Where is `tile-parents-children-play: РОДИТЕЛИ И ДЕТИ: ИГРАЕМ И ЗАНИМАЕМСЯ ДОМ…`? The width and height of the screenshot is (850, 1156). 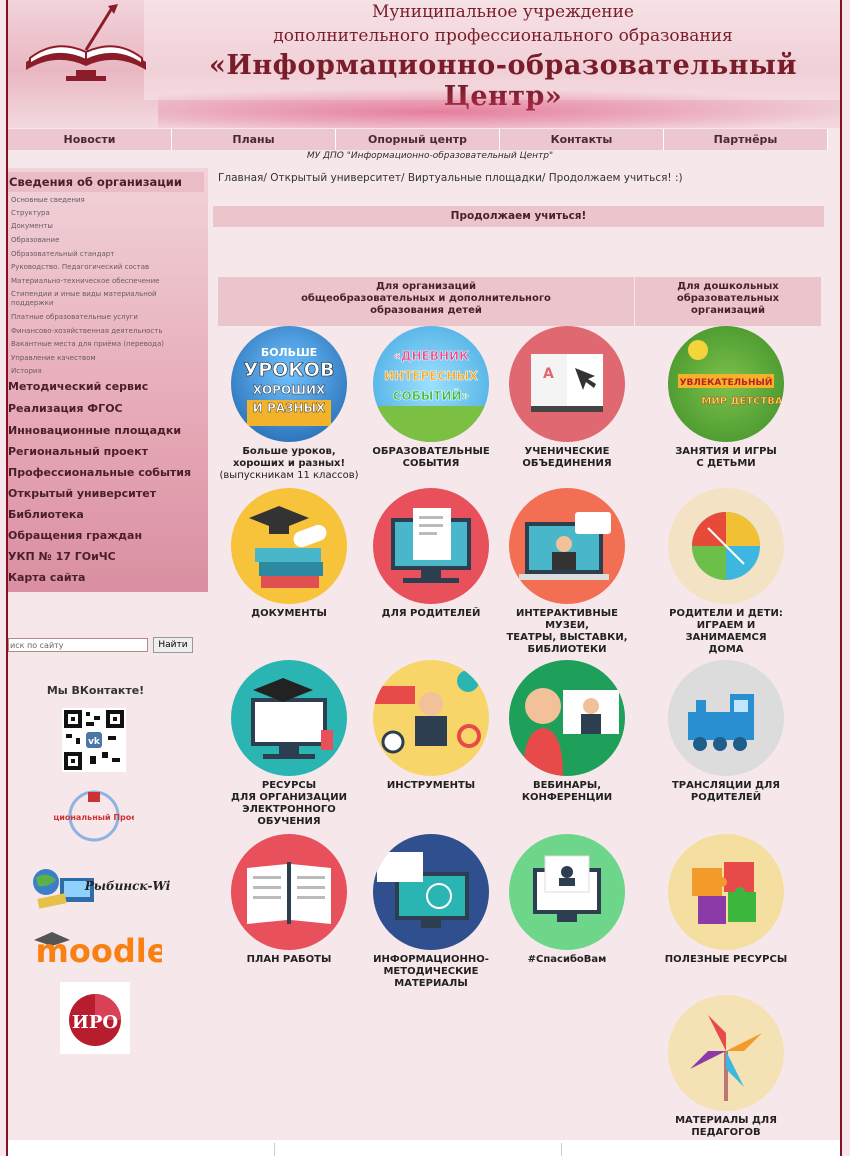
tile-parents-children-play: РОДИТЕЛИ И ДЕТИ: ИГРАЕМ И ЗАНИМАЕМСЯ ДОМ… is located at coordinates (726, 572).